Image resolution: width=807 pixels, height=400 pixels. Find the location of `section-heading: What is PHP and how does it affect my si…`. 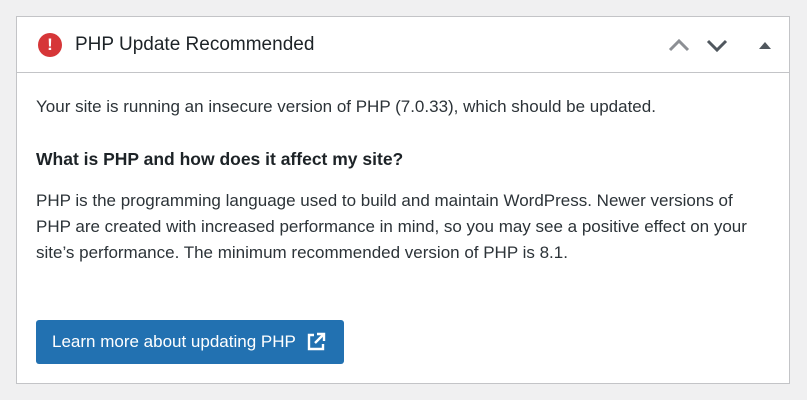

section-heading: What is PHP and how does it affect my si… is located at coordinates (220, 159).